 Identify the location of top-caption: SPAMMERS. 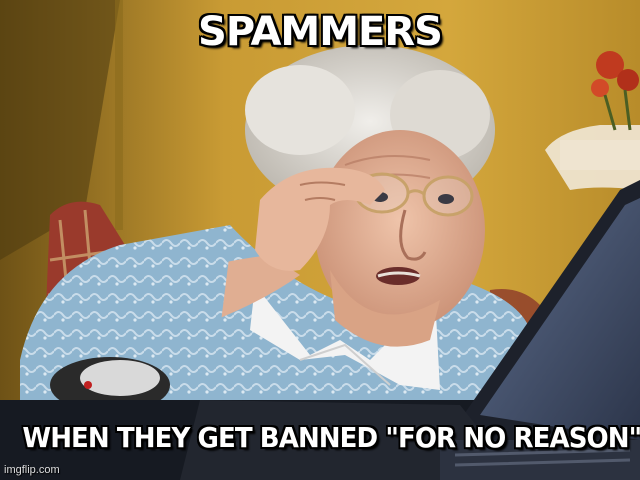
(320, 32).